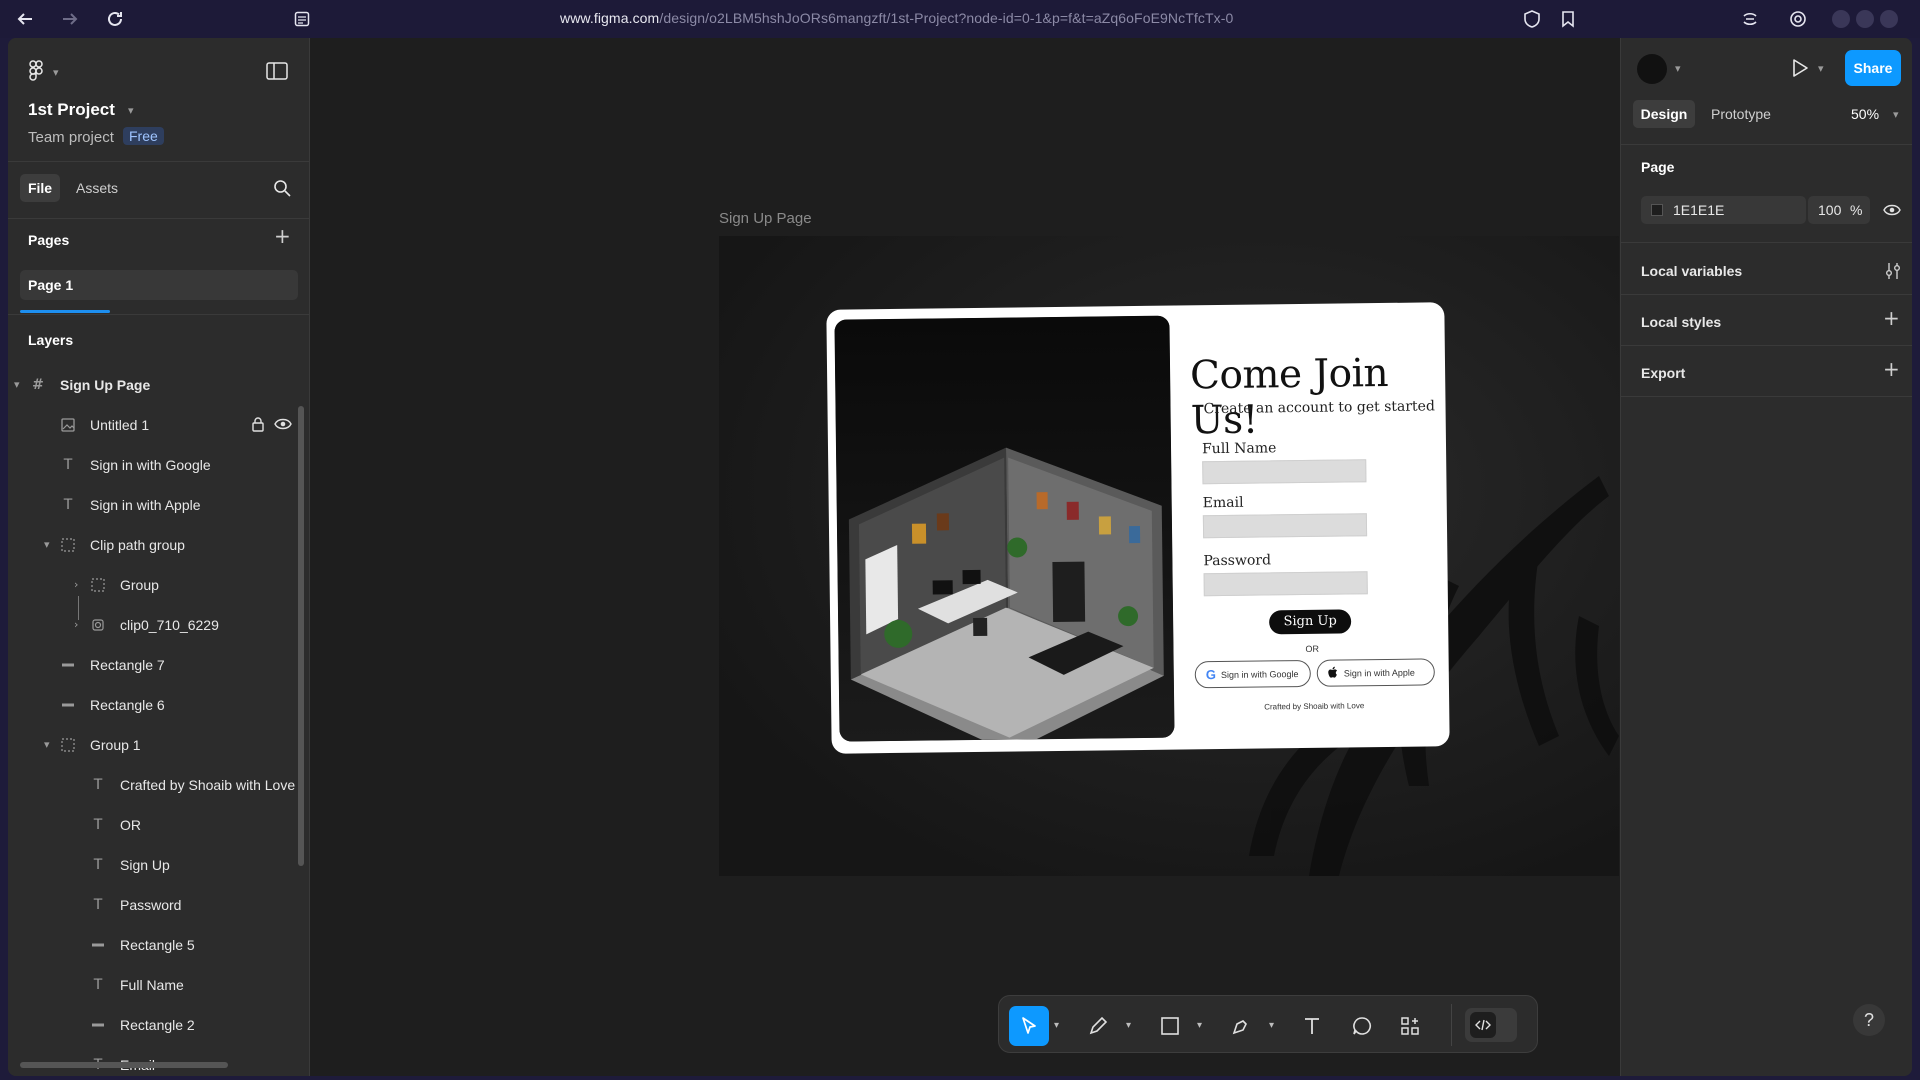  Describe the element at coordinates (1652, 69) in the screenshot. I see `avatar` at that location.